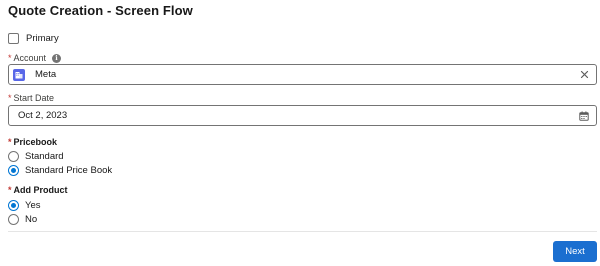 The height and width of the screenshot is (266, 600). What do you see at coordinates (30, 58) in the screenshot?
I see `account-label-text: Account` at bounding box center [30, 58].